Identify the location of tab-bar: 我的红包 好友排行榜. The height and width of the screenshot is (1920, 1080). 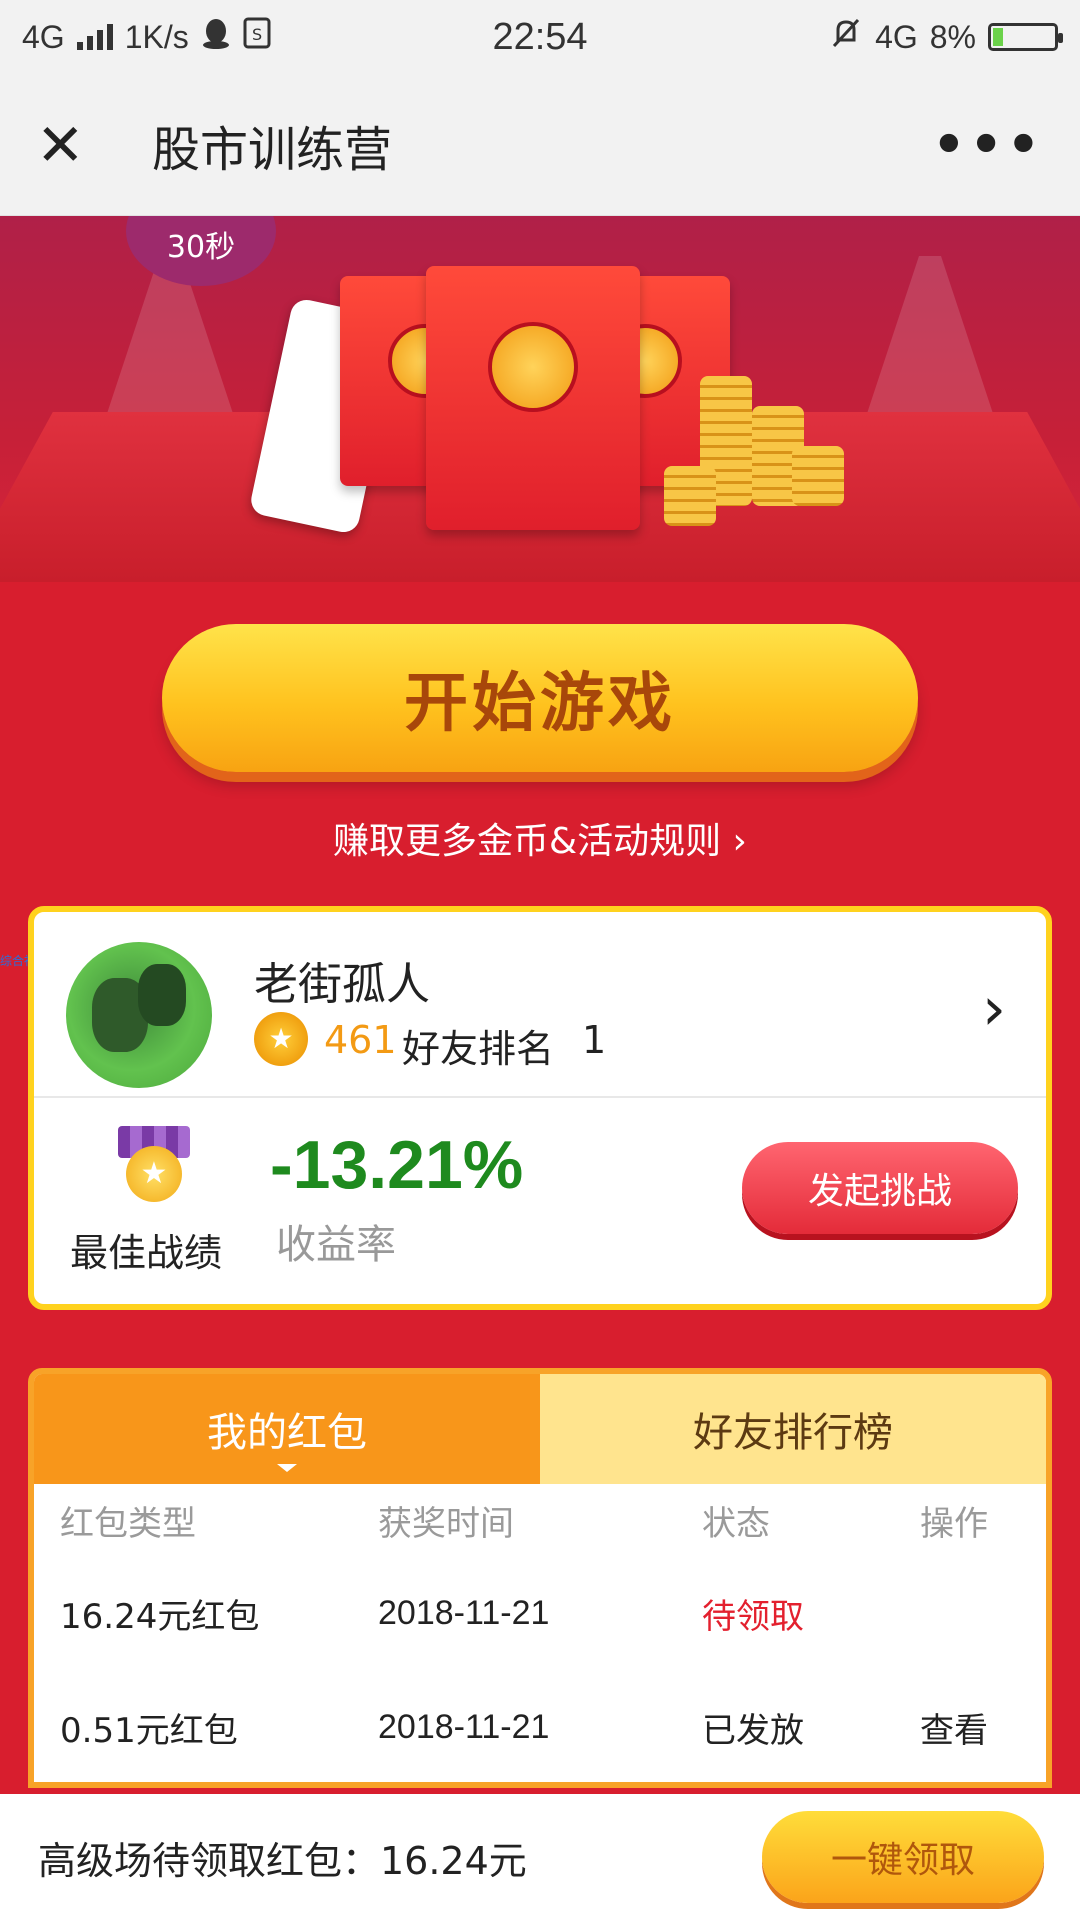
(540, 1429).